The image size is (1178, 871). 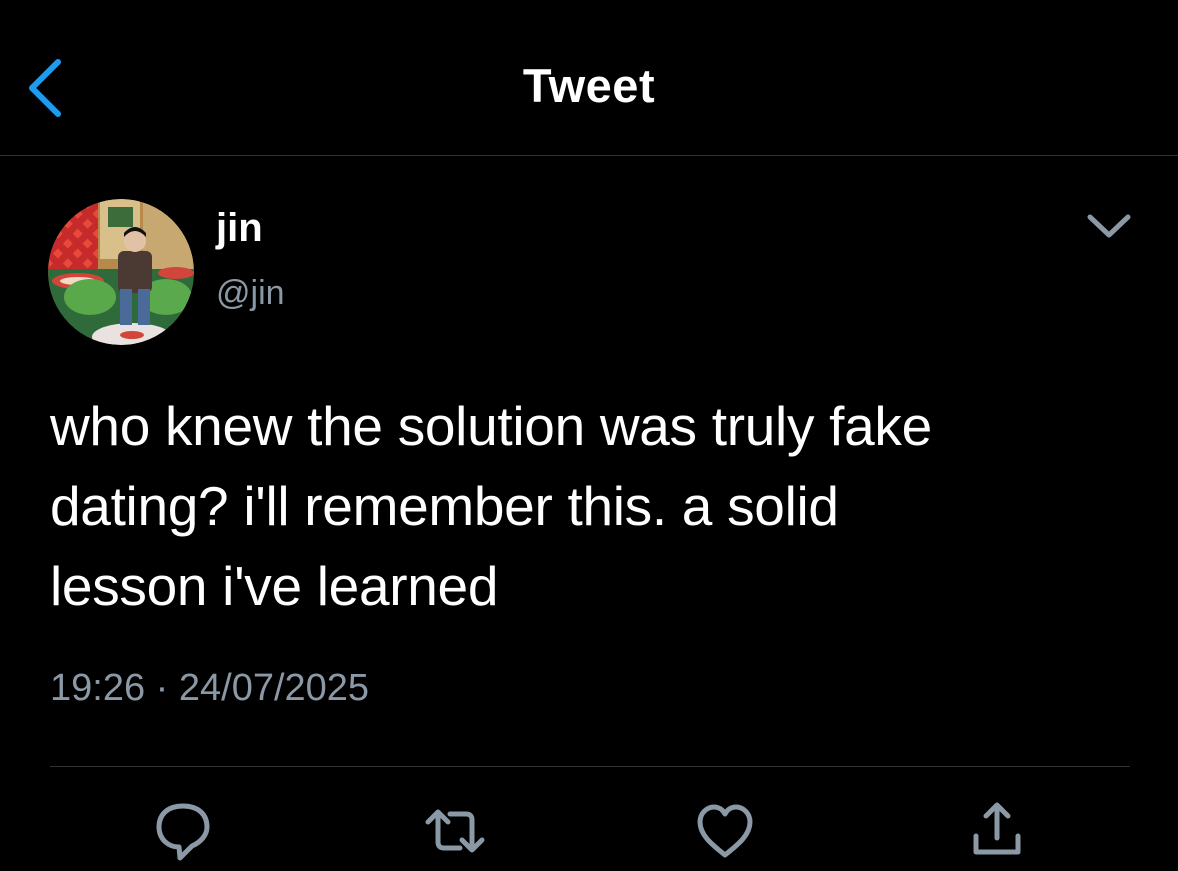 I want to click on actions-divider, so click(x=590, y=766).